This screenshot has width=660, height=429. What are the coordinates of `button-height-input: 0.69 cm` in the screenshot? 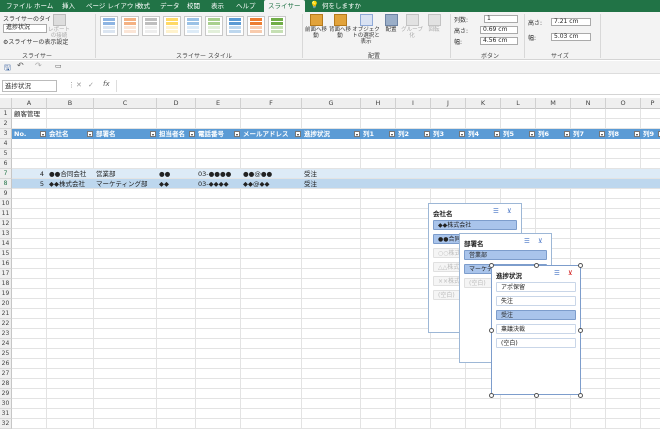 It's located at (499, 30).